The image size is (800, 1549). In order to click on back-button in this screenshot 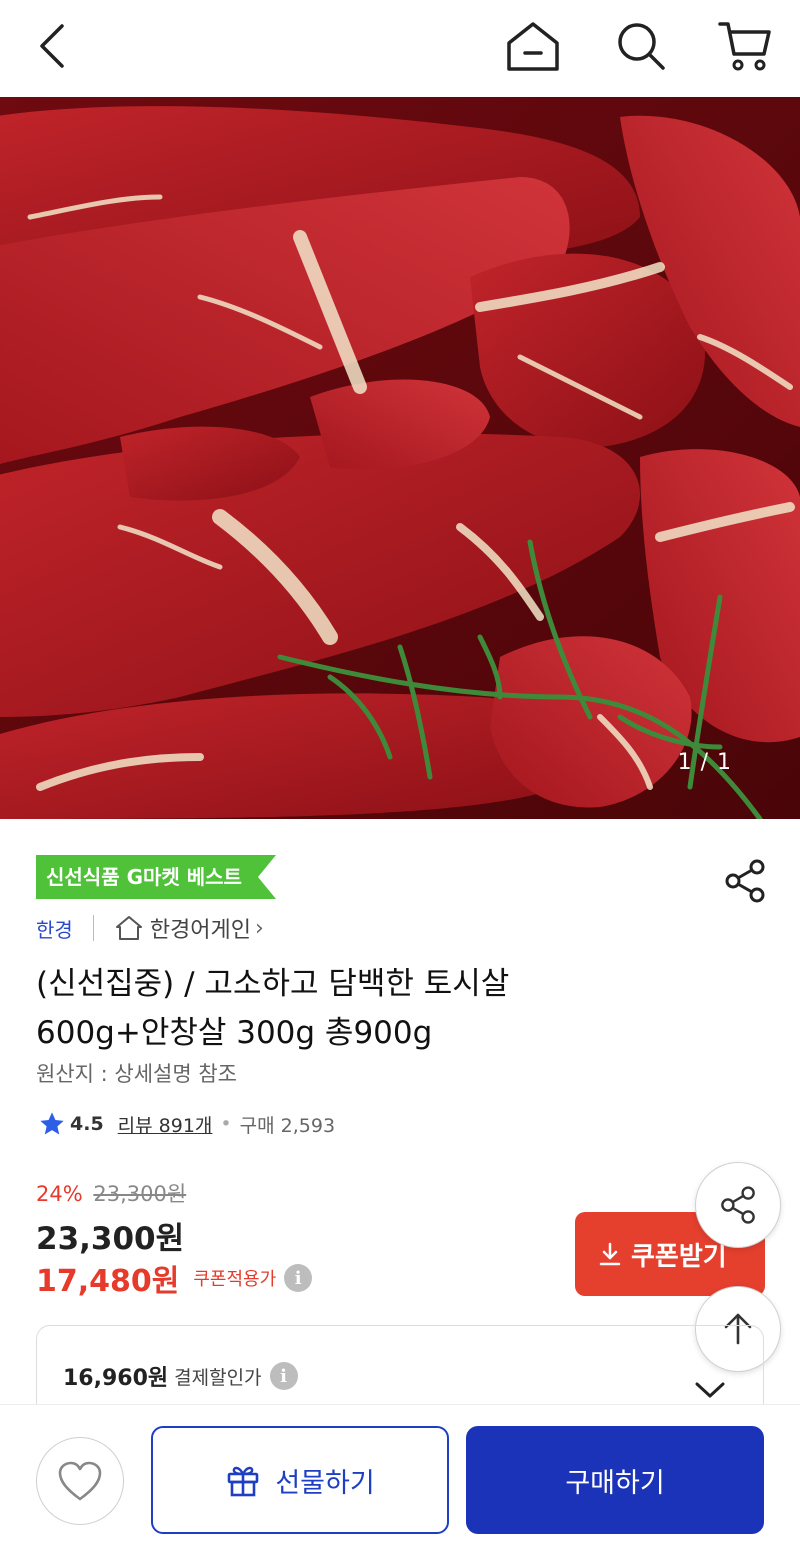, I will do `click(52, 46)`.